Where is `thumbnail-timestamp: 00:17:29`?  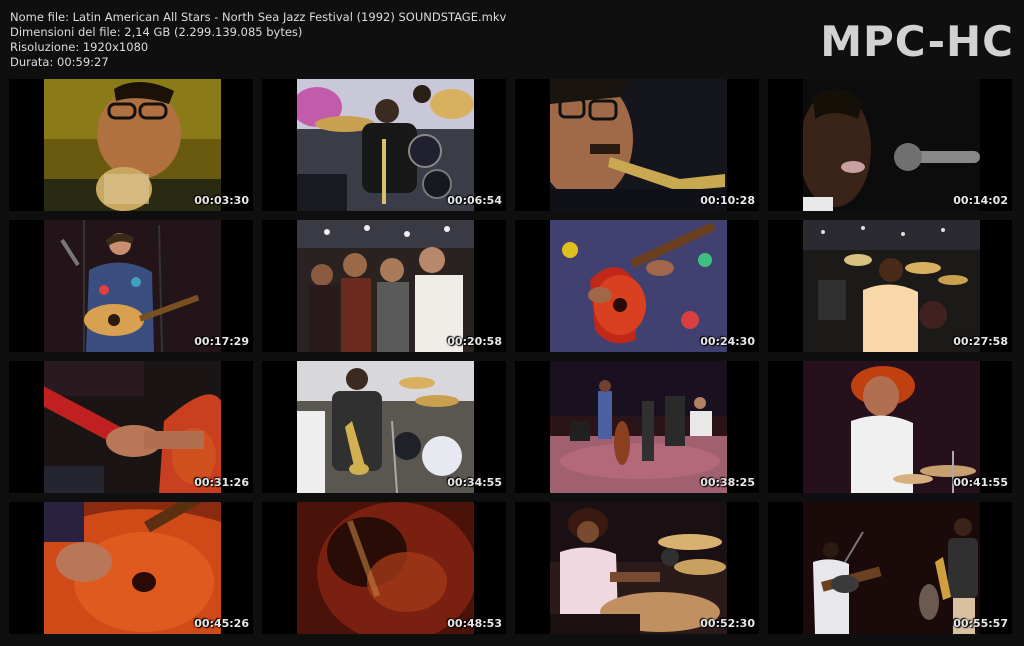 thumbnail-timestamp: 00:17:29 is located at coordinates (221, 341).